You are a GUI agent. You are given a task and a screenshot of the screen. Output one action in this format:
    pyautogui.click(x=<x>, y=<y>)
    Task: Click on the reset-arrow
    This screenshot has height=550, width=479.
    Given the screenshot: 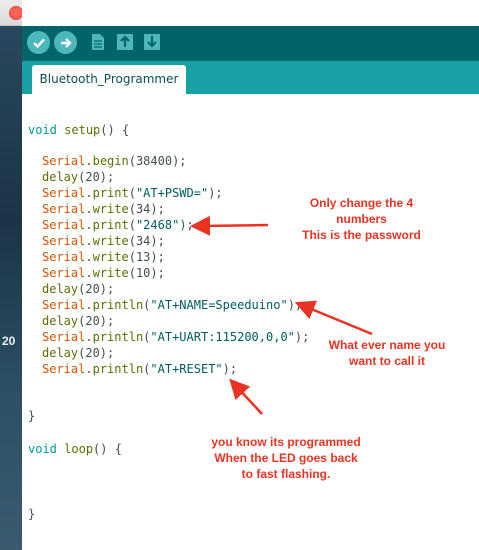 What is the action you would take?
    pyautogui.click(x=246, y=396)
    